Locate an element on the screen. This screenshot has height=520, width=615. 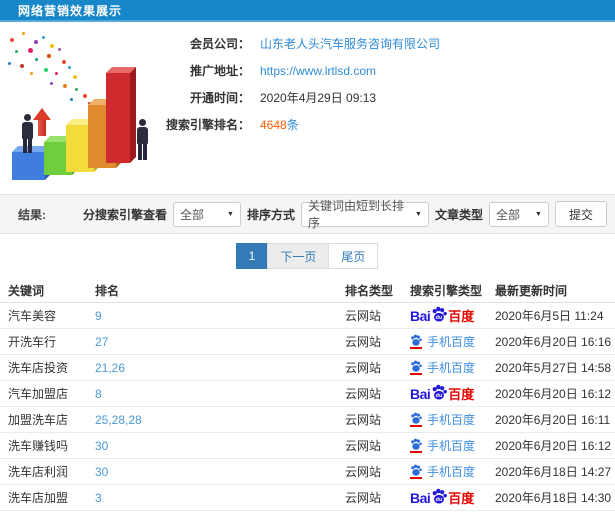
next-page-button: 下一页 is located at coordinates (298, 256).